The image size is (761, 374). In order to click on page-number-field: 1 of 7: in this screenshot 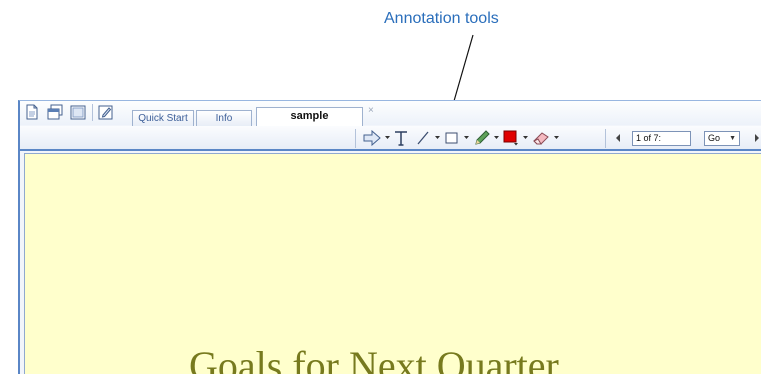, I will do `click(661, 138)`.